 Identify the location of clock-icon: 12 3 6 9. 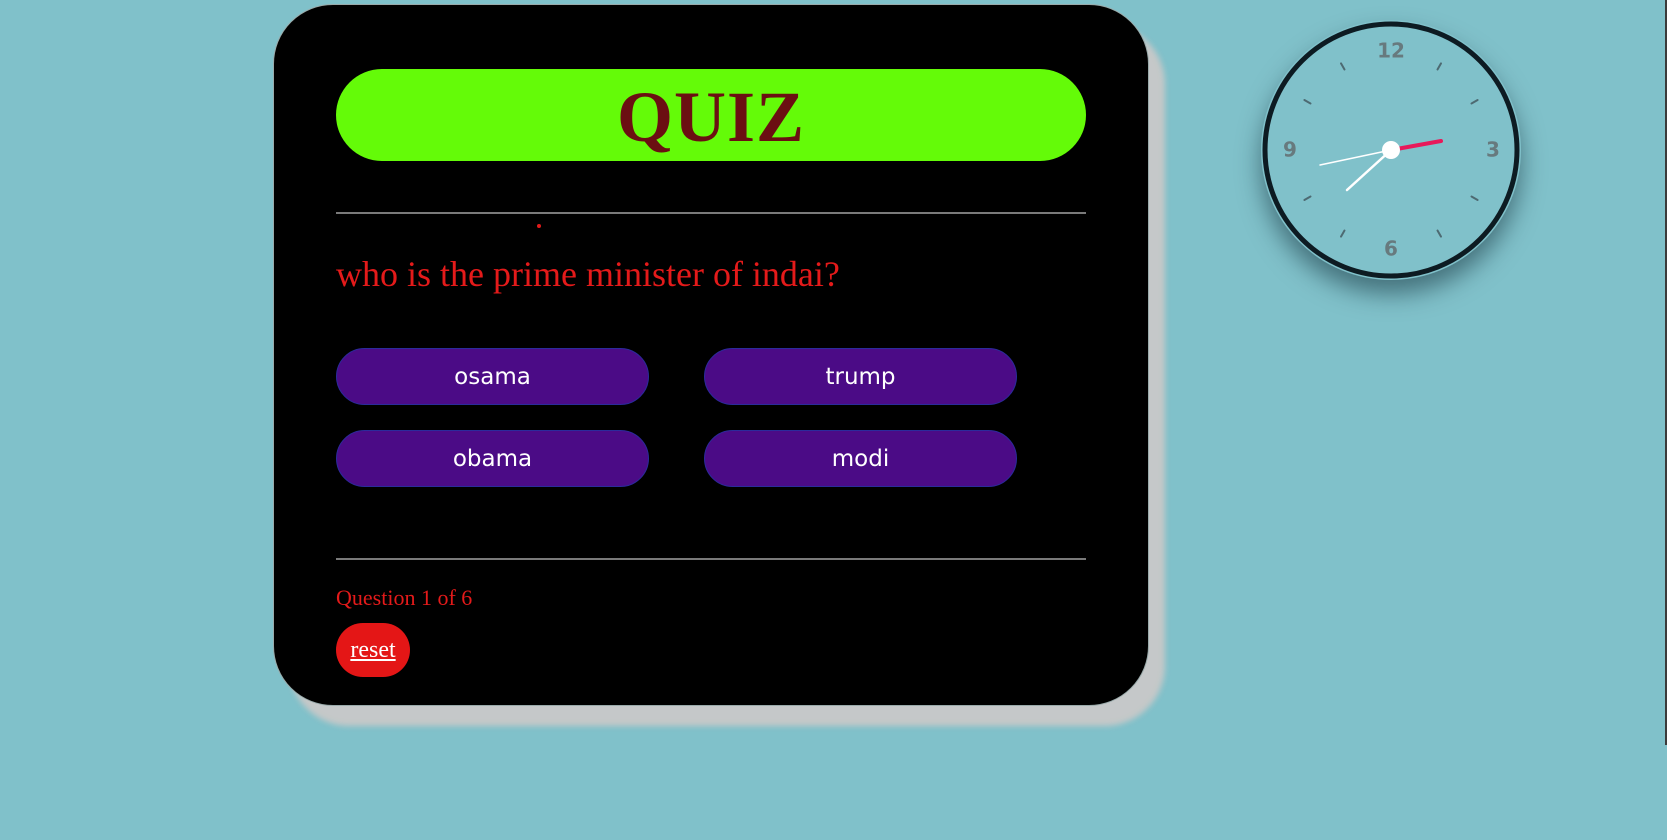
(1391, 150).